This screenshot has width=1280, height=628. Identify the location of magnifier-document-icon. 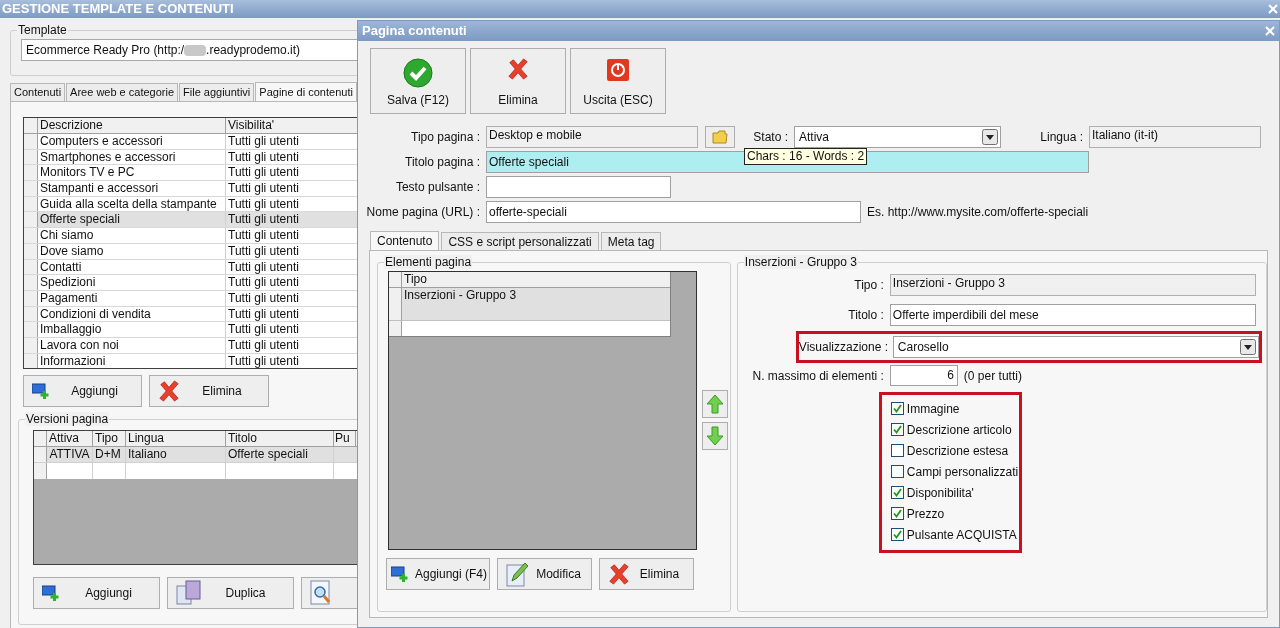
(321, 593).